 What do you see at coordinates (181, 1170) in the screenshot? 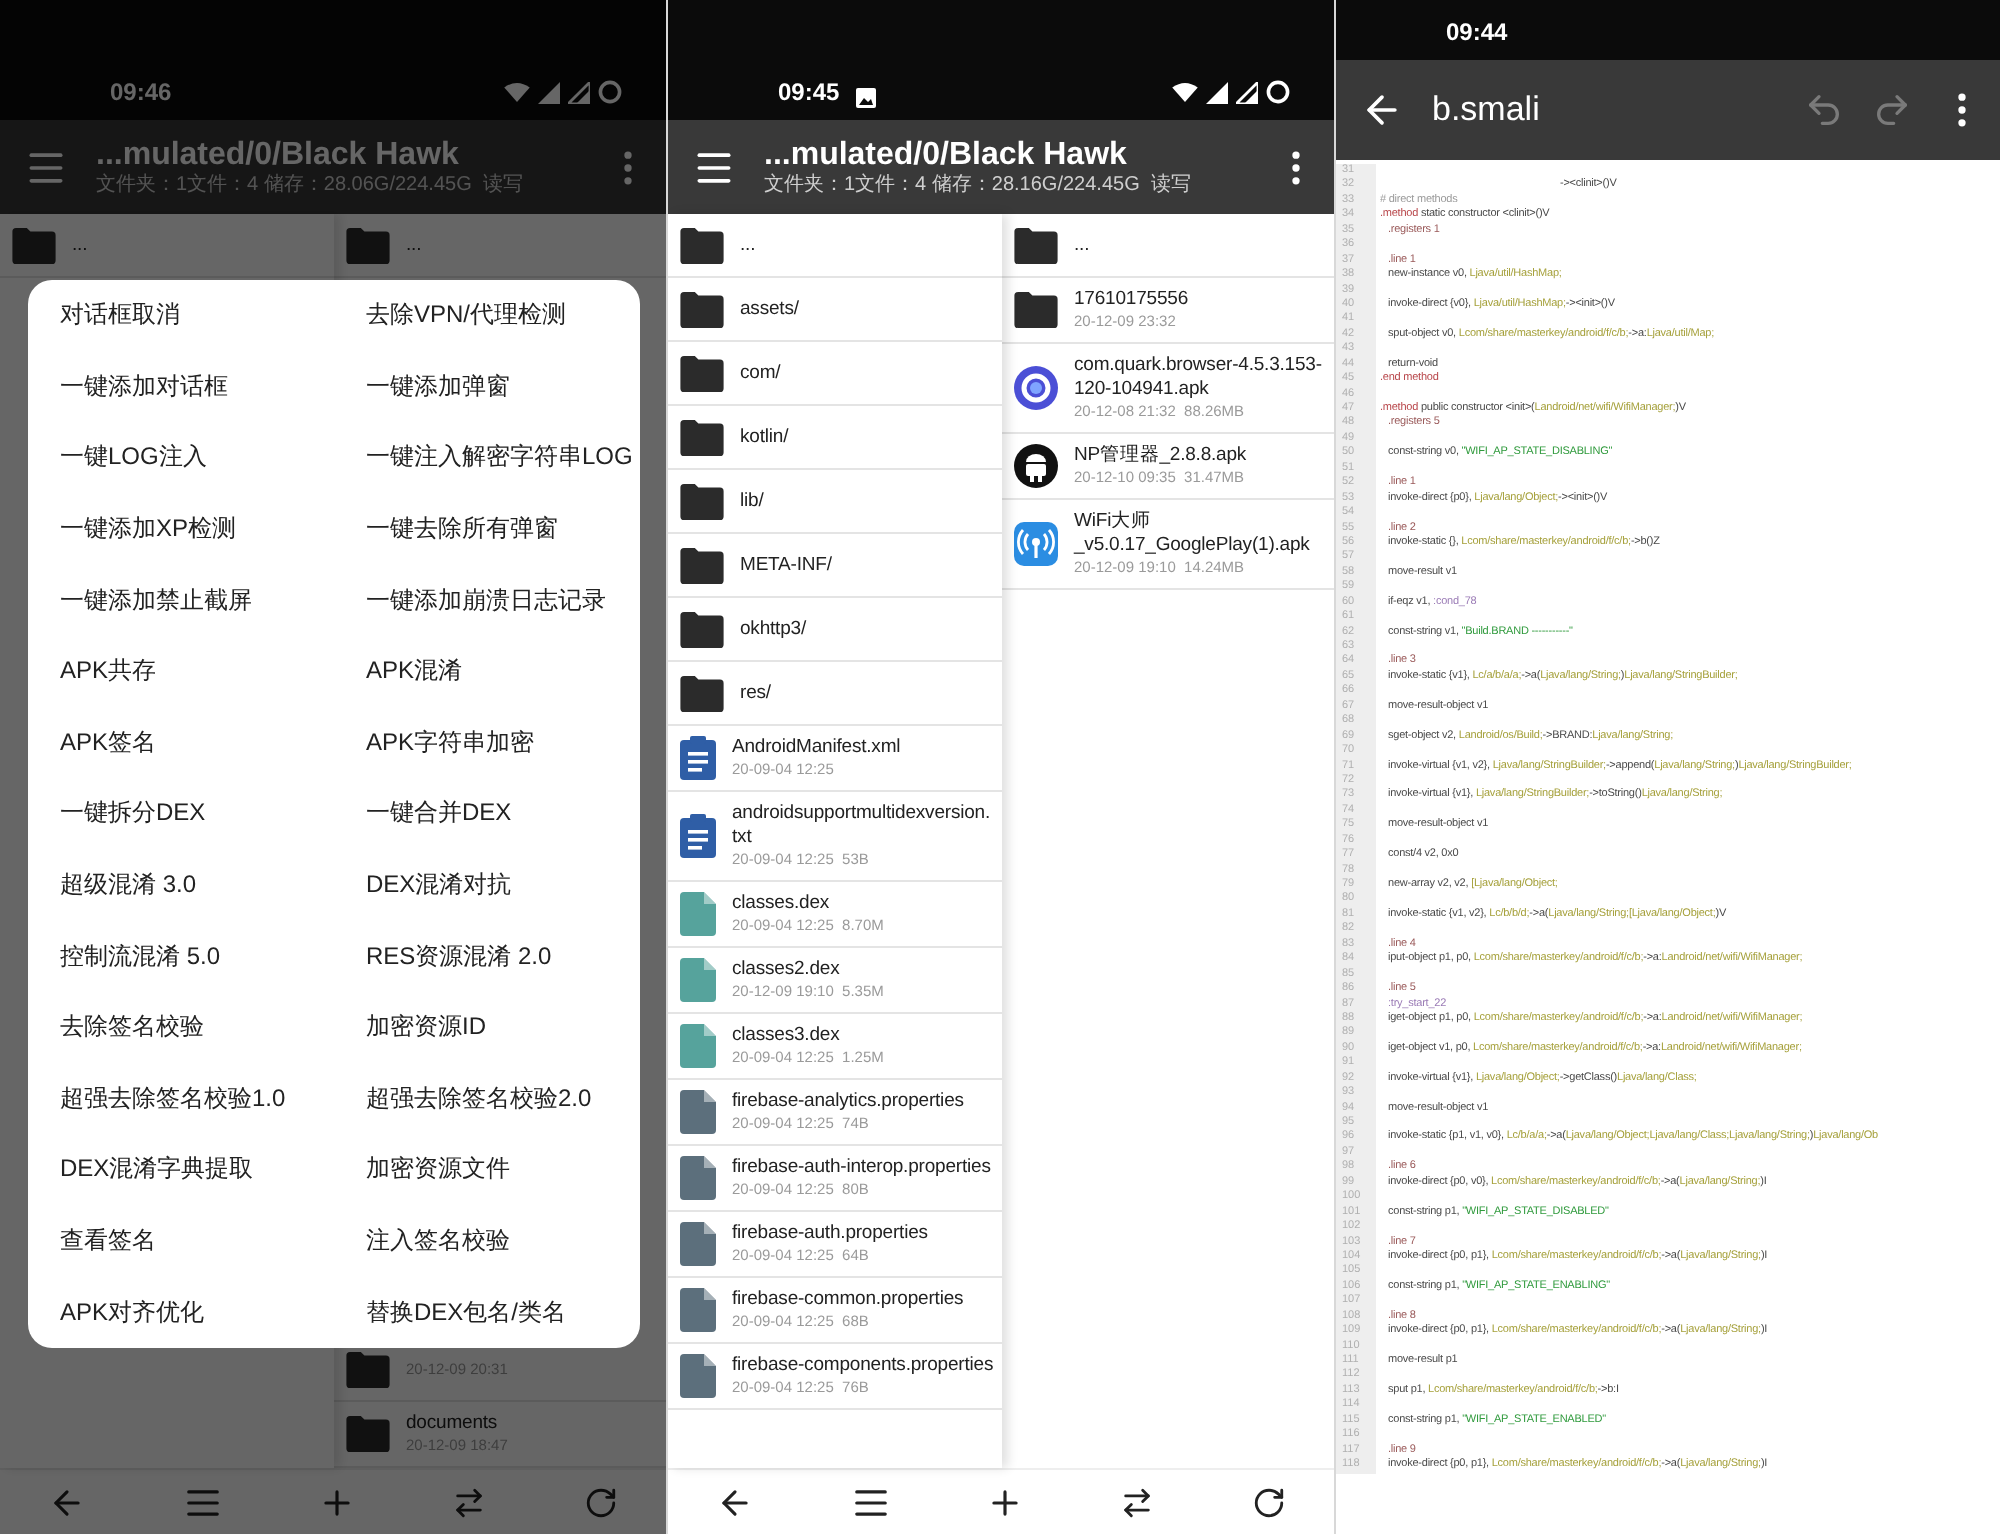
I see `menu-option: DEX混淆字典提取` at bounding box center [181, 1170].